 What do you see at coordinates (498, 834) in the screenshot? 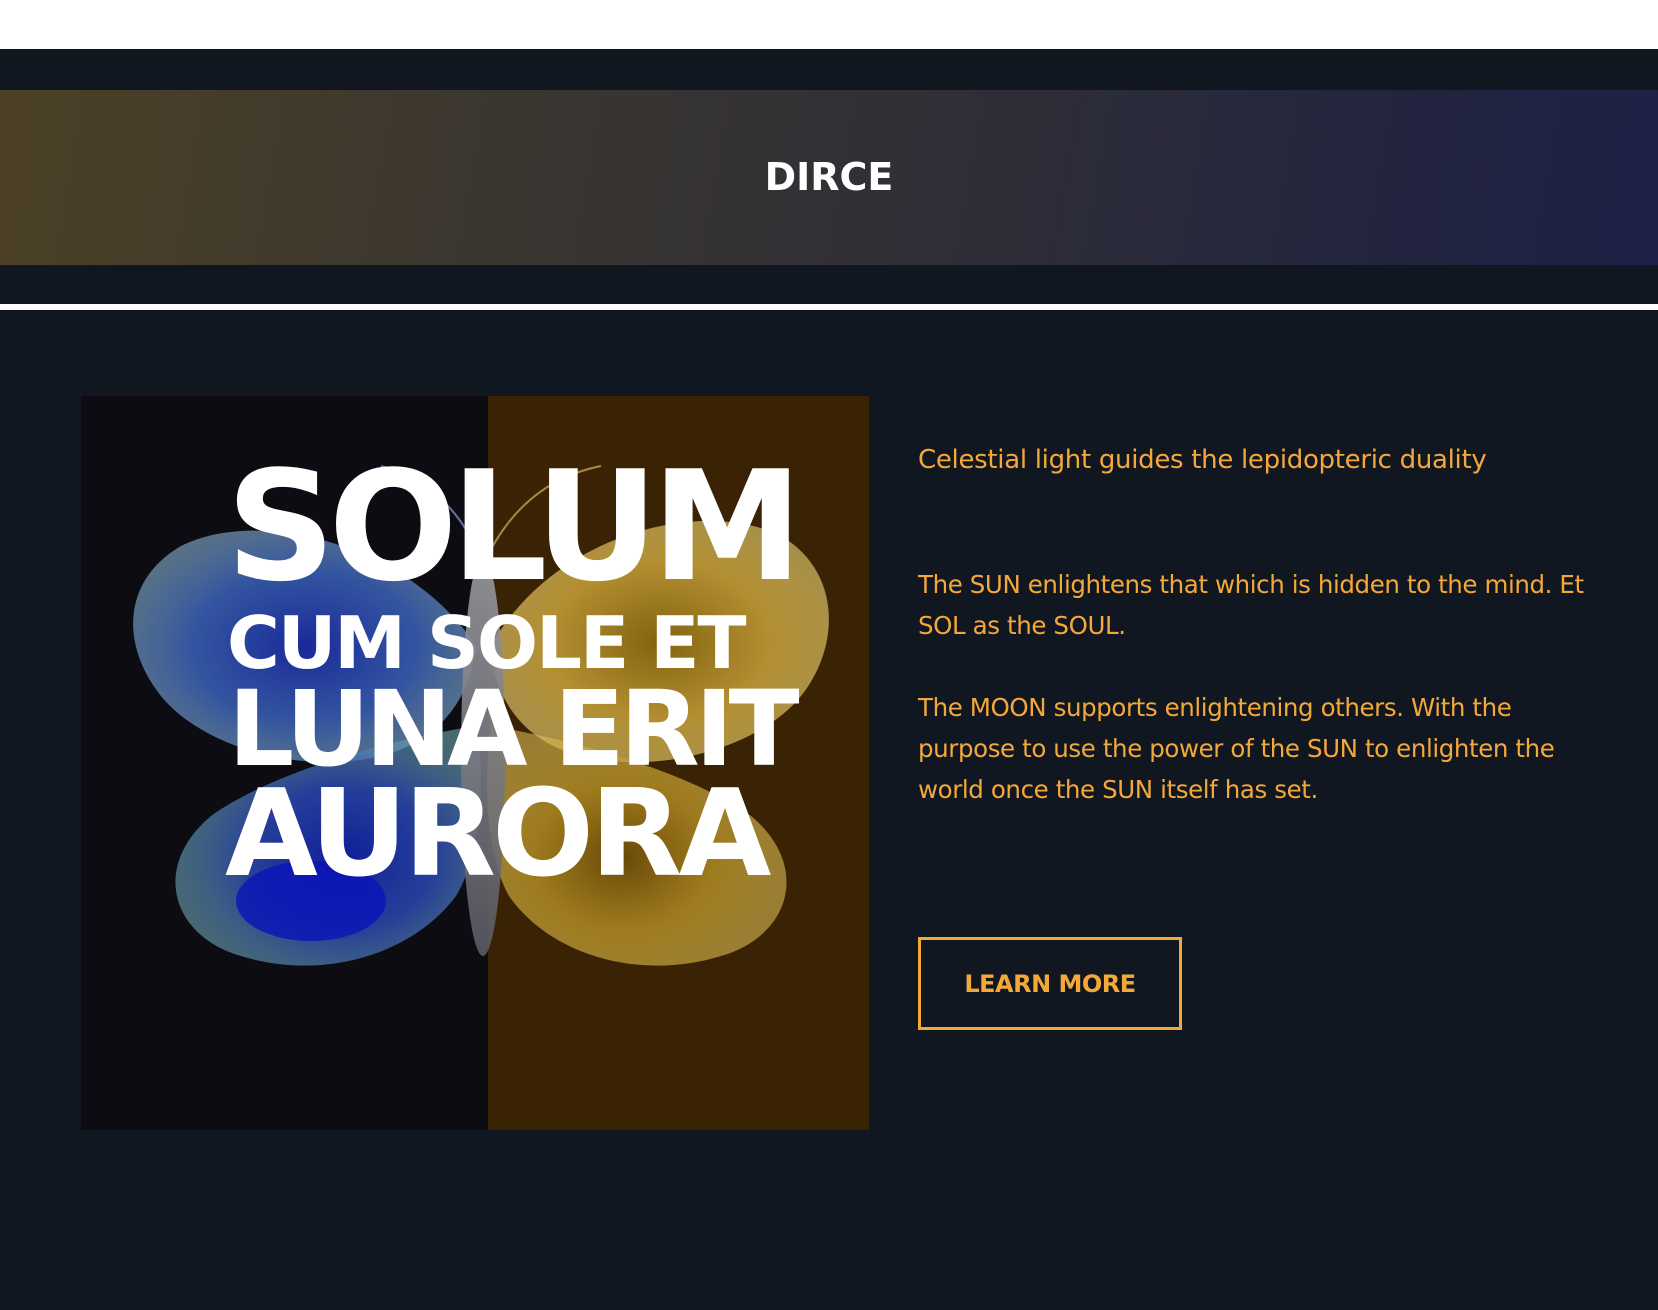
I see `hero-line-aurora: AURORA` at bounding box center [498, 834].